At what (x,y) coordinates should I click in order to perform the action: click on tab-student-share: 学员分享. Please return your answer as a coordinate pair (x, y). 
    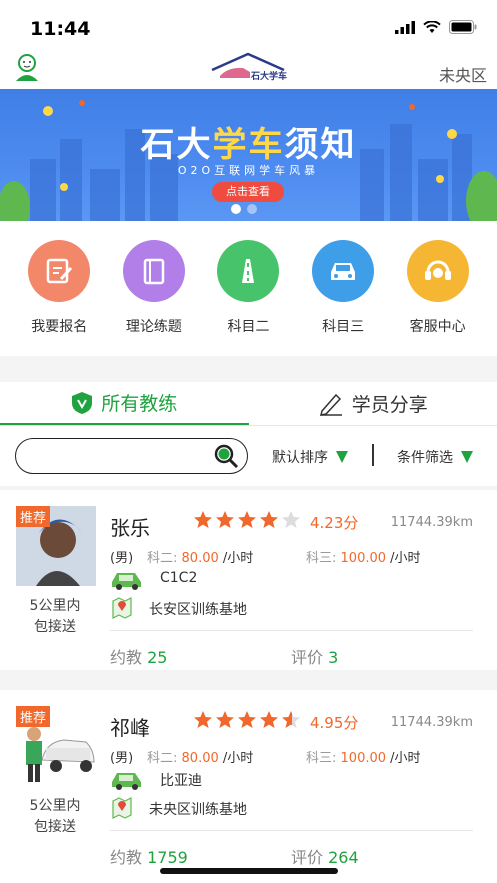
    Looking at the image, I should click on (373, 403).